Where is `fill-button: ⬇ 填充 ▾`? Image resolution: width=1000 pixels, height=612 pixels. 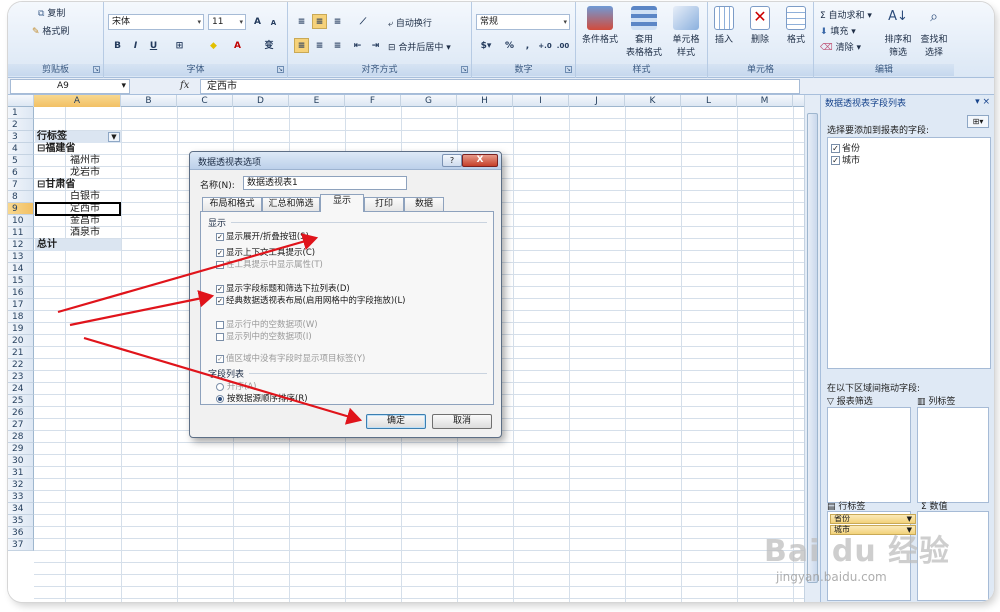
fill-button: ⬇ 填充 ▾ is located at coordinates (838, 30).